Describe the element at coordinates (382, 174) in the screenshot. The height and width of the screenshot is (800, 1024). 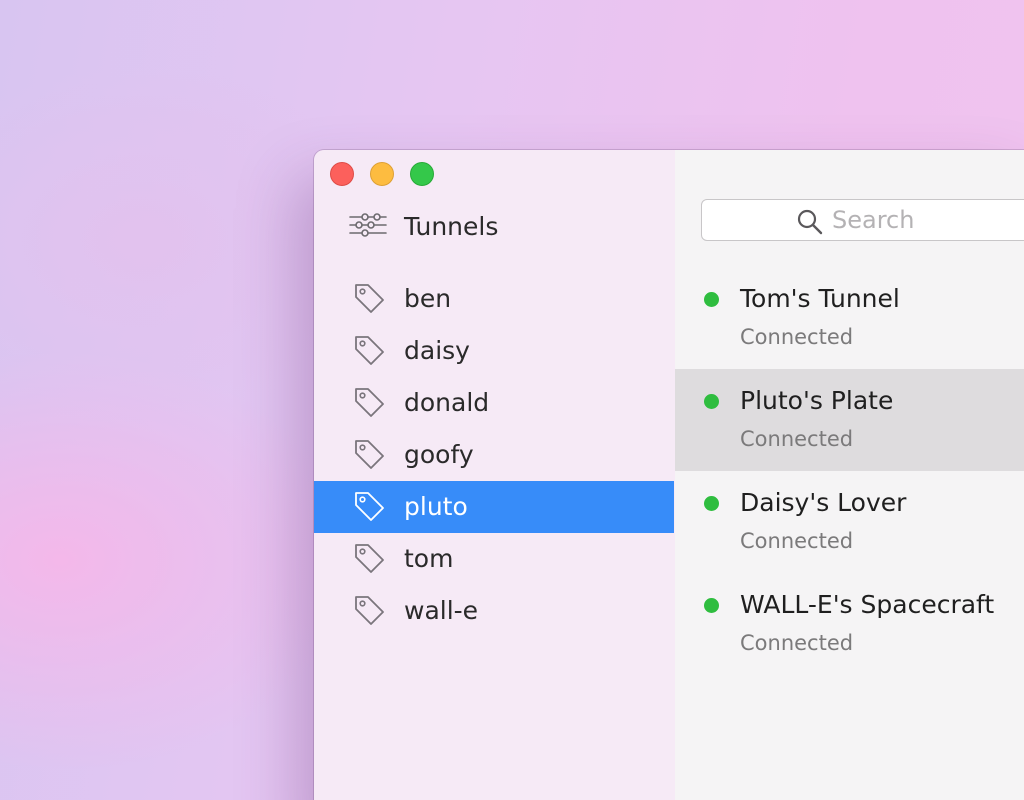
I see `minimize-window-button` at that location.